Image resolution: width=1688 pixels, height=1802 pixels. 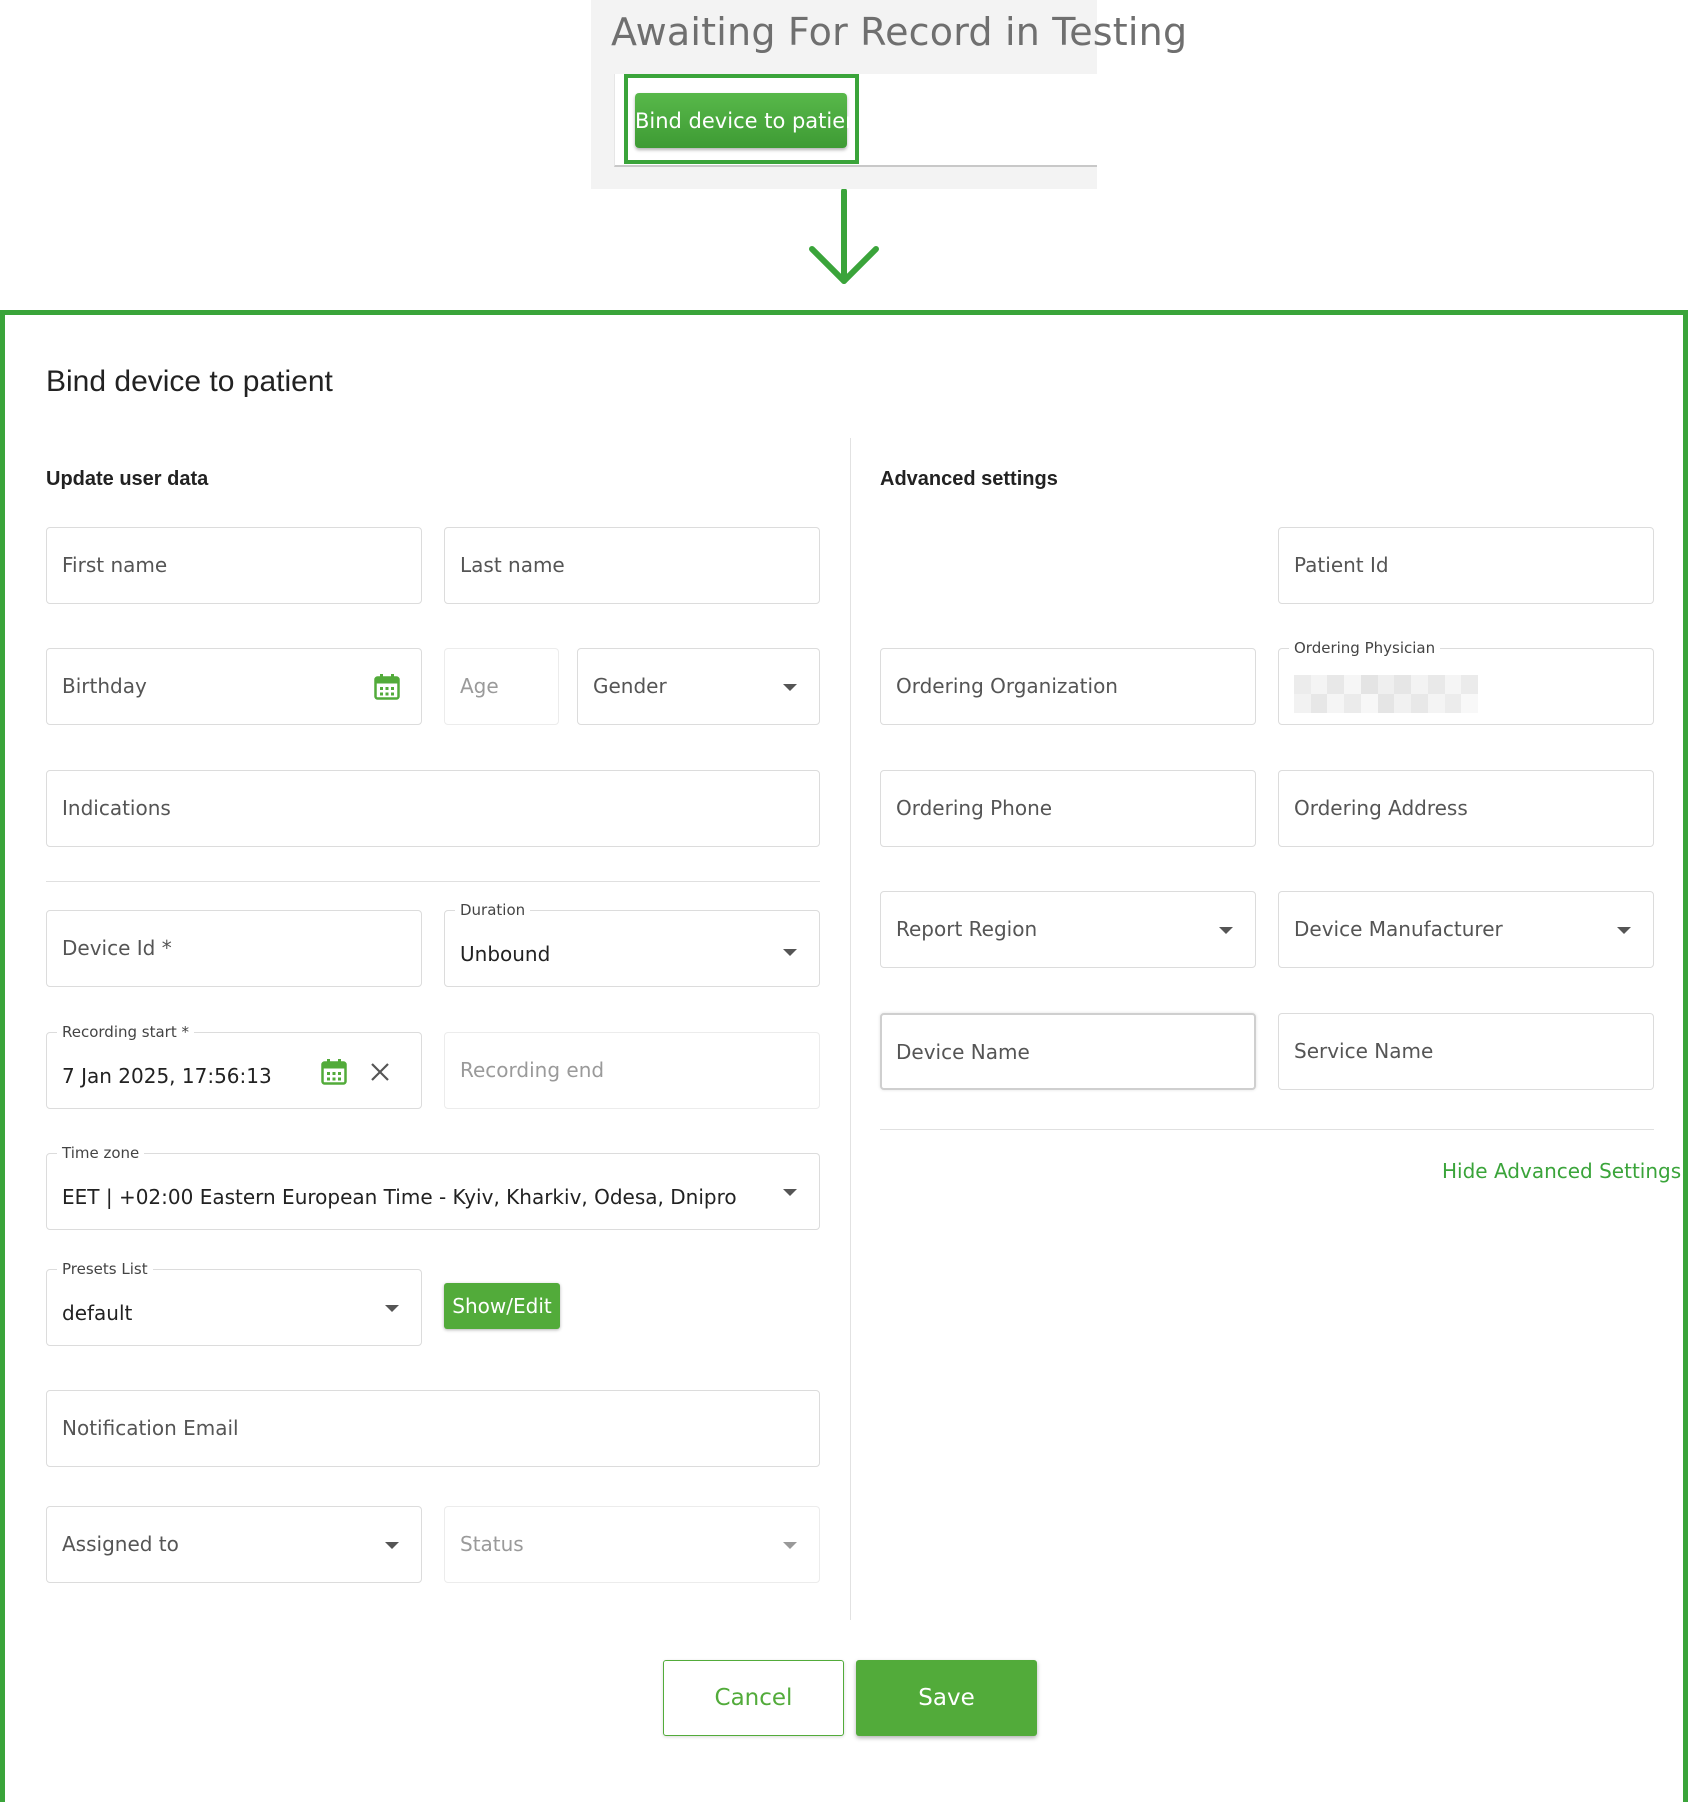 I want to click on presets-list-value: default, so click(x=97, y=1313).